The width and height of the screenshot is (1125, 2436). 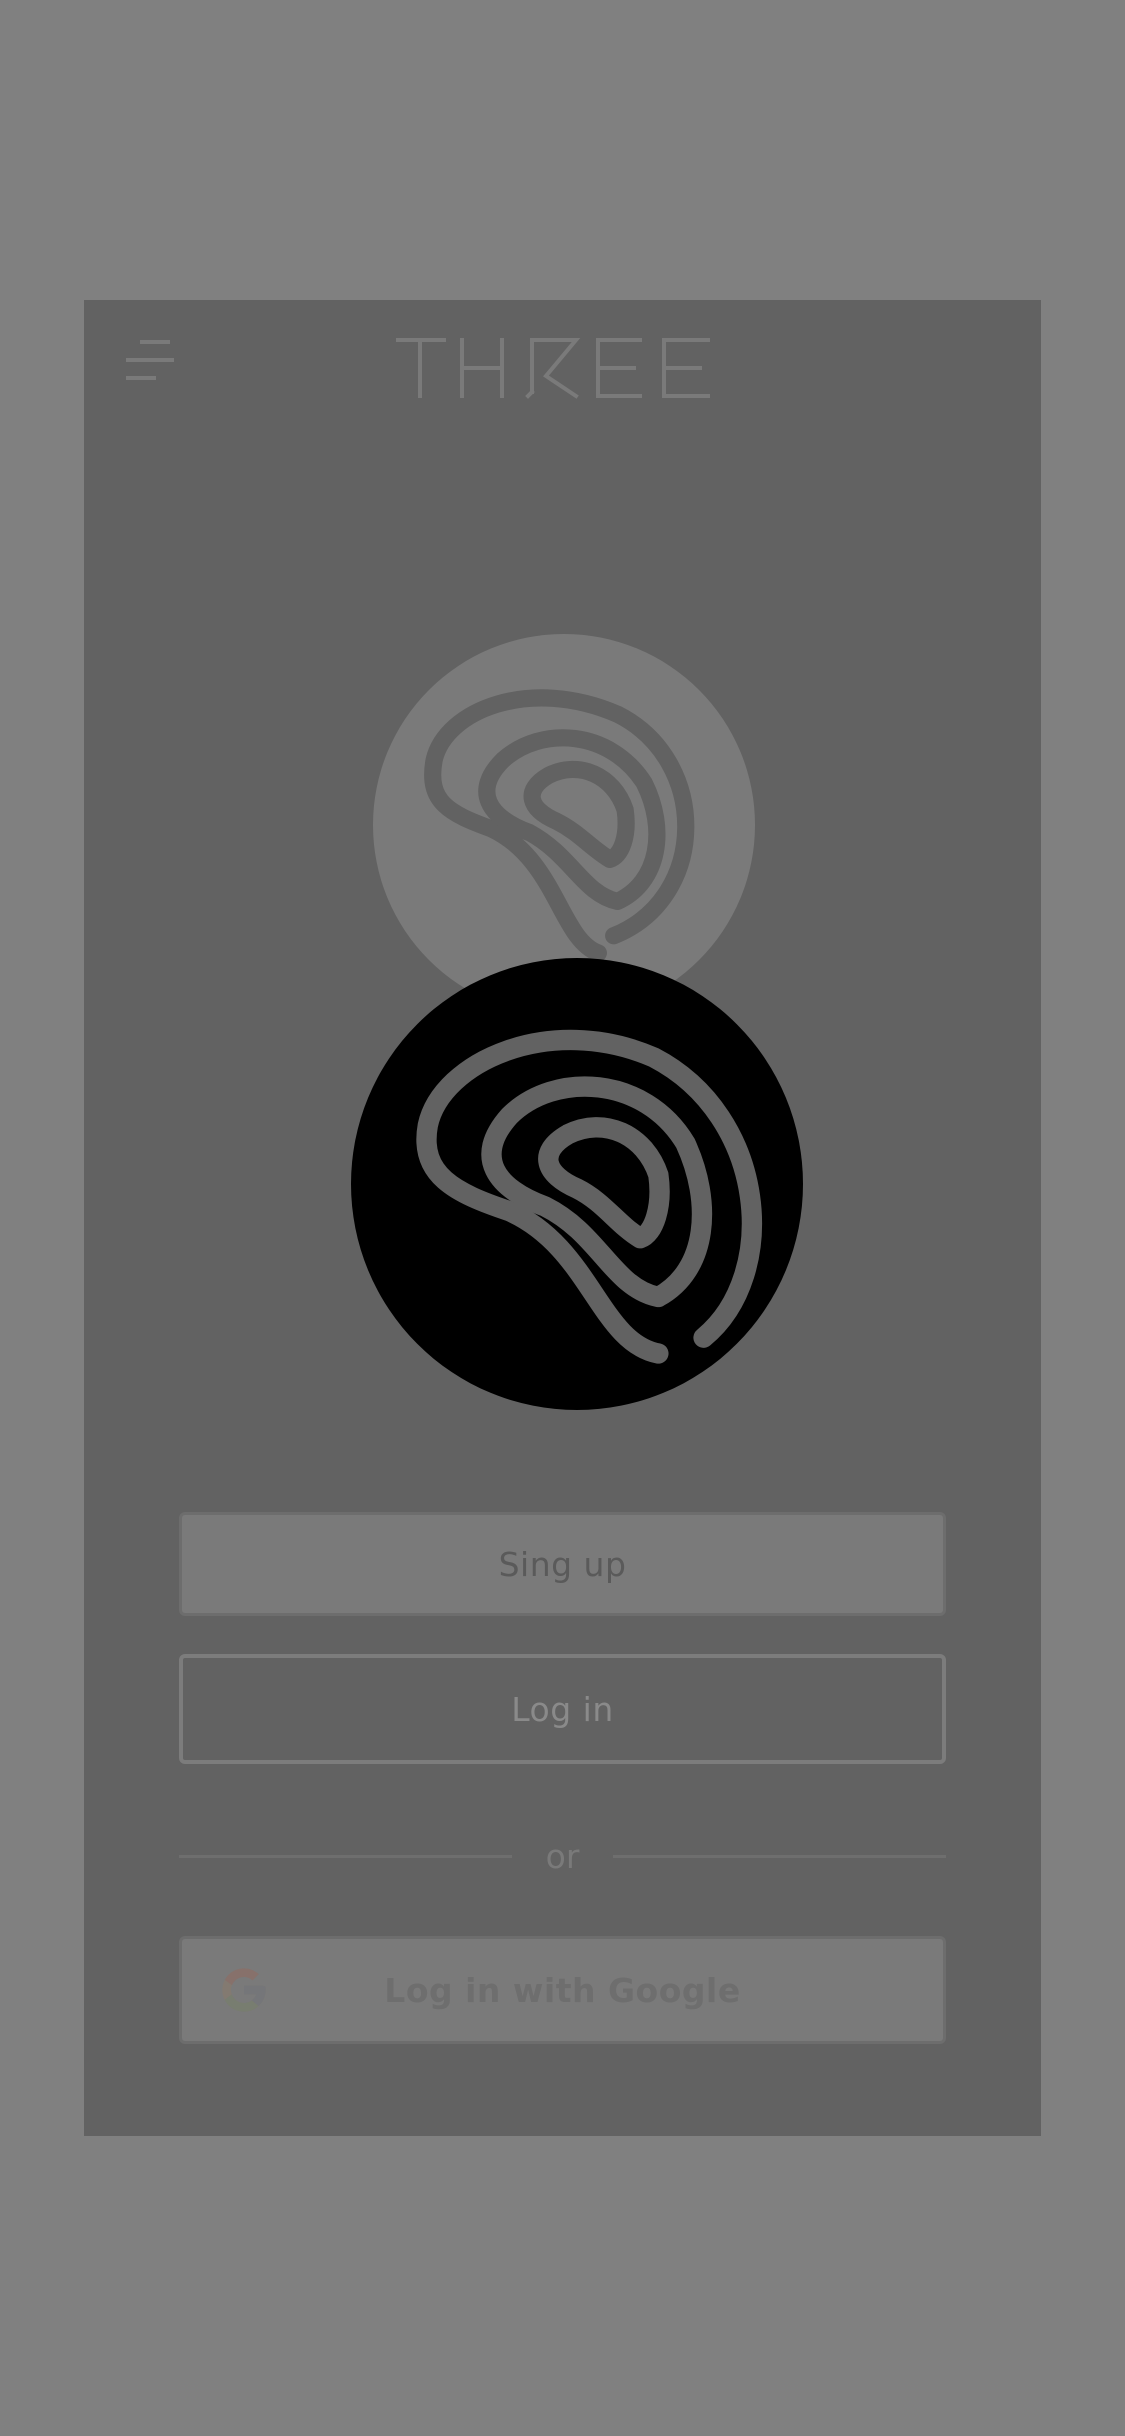 I want to click on google-login-label: Log in with Google, so click(x=562, y=1990).